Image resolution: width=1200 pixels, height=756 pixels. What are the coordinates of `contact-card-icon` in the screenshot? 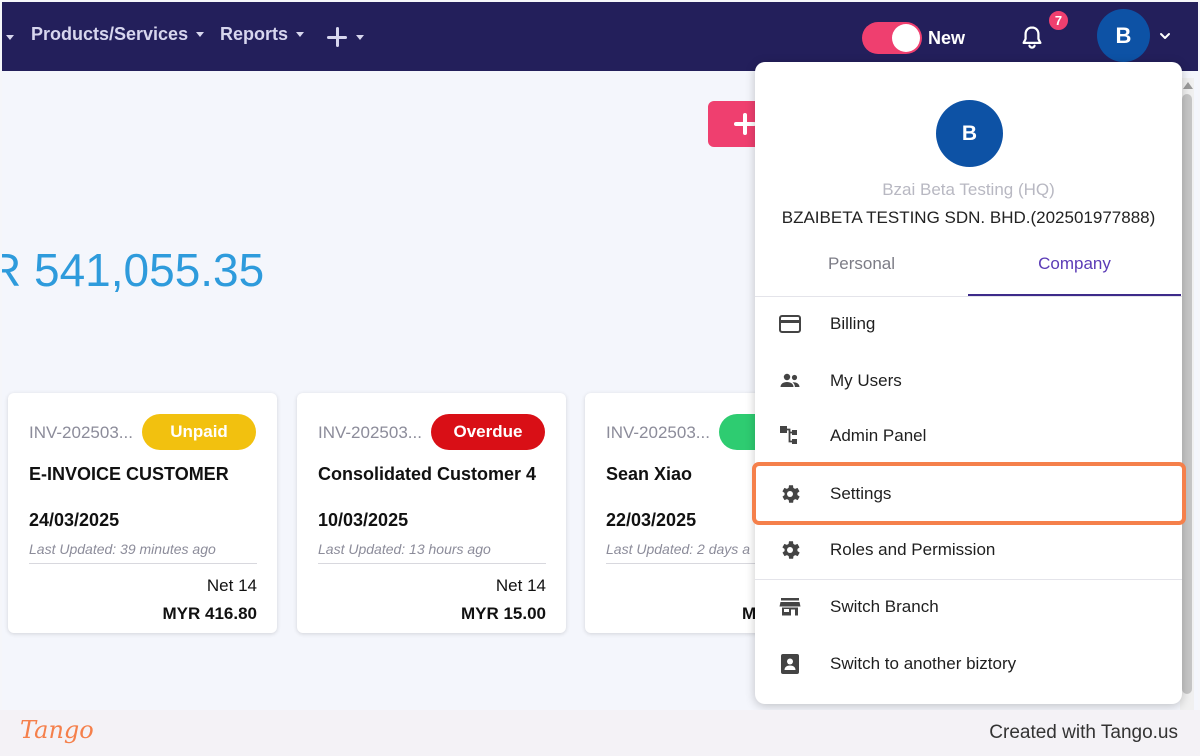 It's located at (790, 664).